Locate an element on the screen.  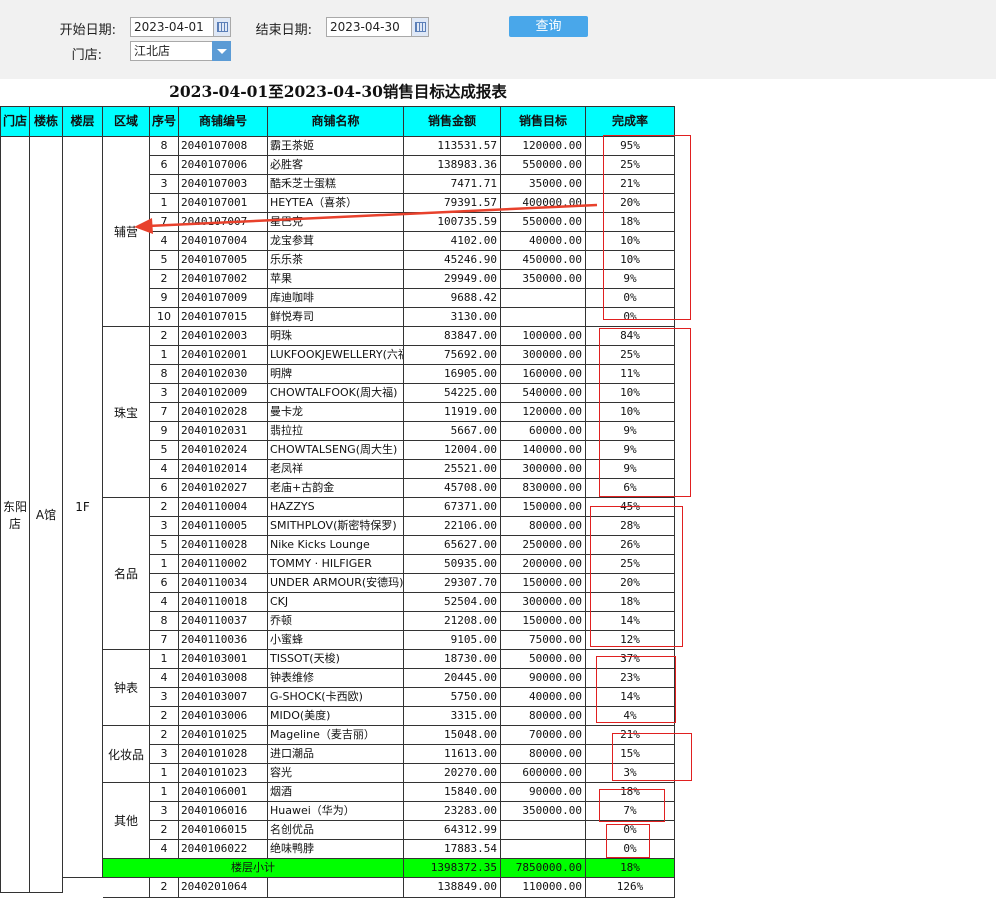
shop-code: 2040102003 is located at coordinates (223, 336).